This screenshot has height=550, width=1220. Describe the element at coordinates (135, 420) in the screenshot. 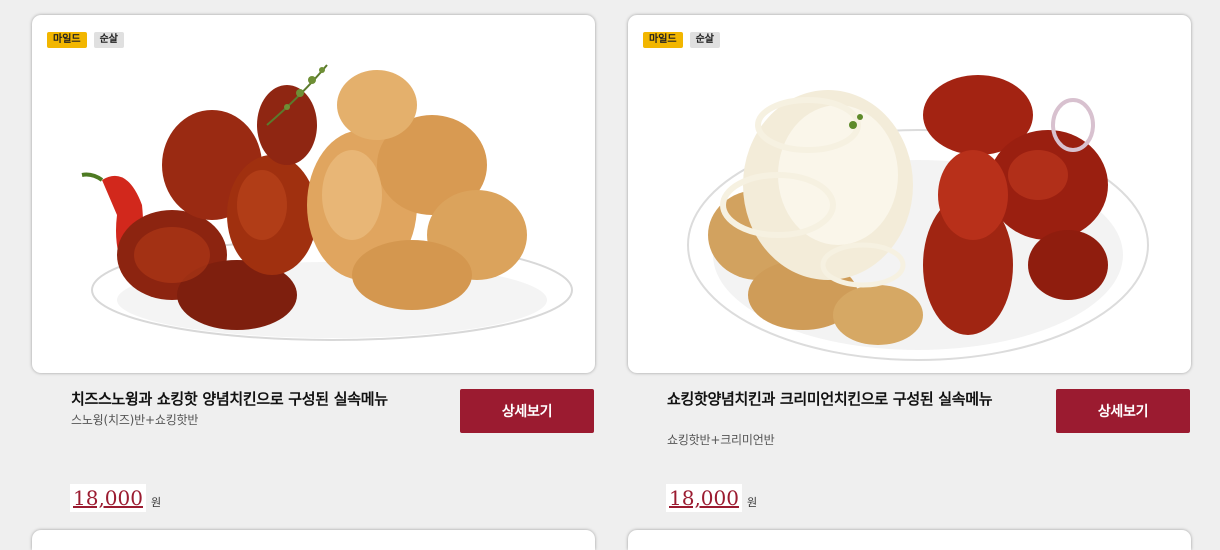

I see `product-subtitle: 스노윙(치즈)반+쇼킹핫반` at that location.